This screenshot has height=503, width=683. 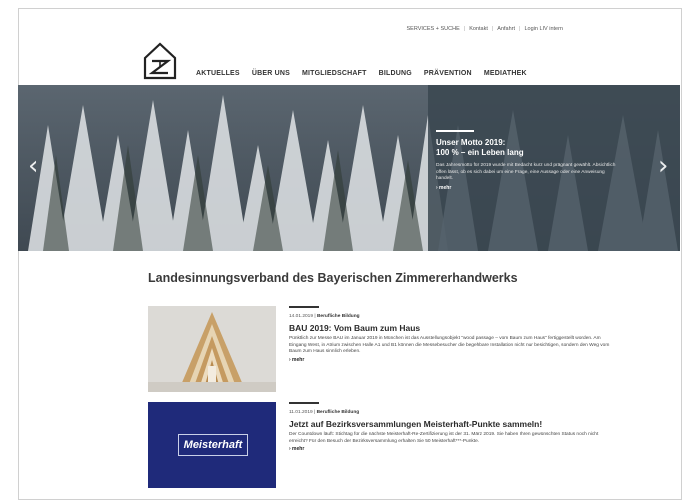 I want to click on nav-item-mediathek: MEDIATHEK, so click(x=505, y=73).